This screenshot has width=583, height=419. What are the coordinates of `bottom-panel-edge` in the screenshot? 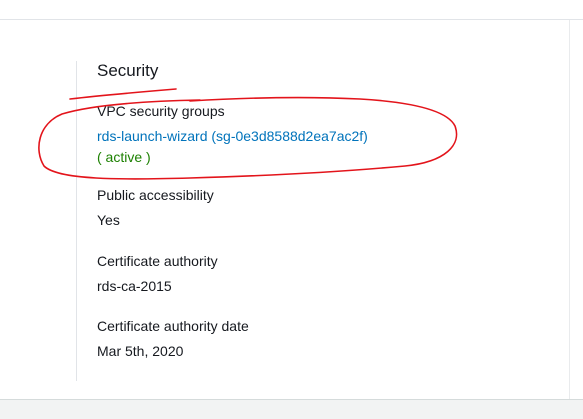 It's located at (291, 409).